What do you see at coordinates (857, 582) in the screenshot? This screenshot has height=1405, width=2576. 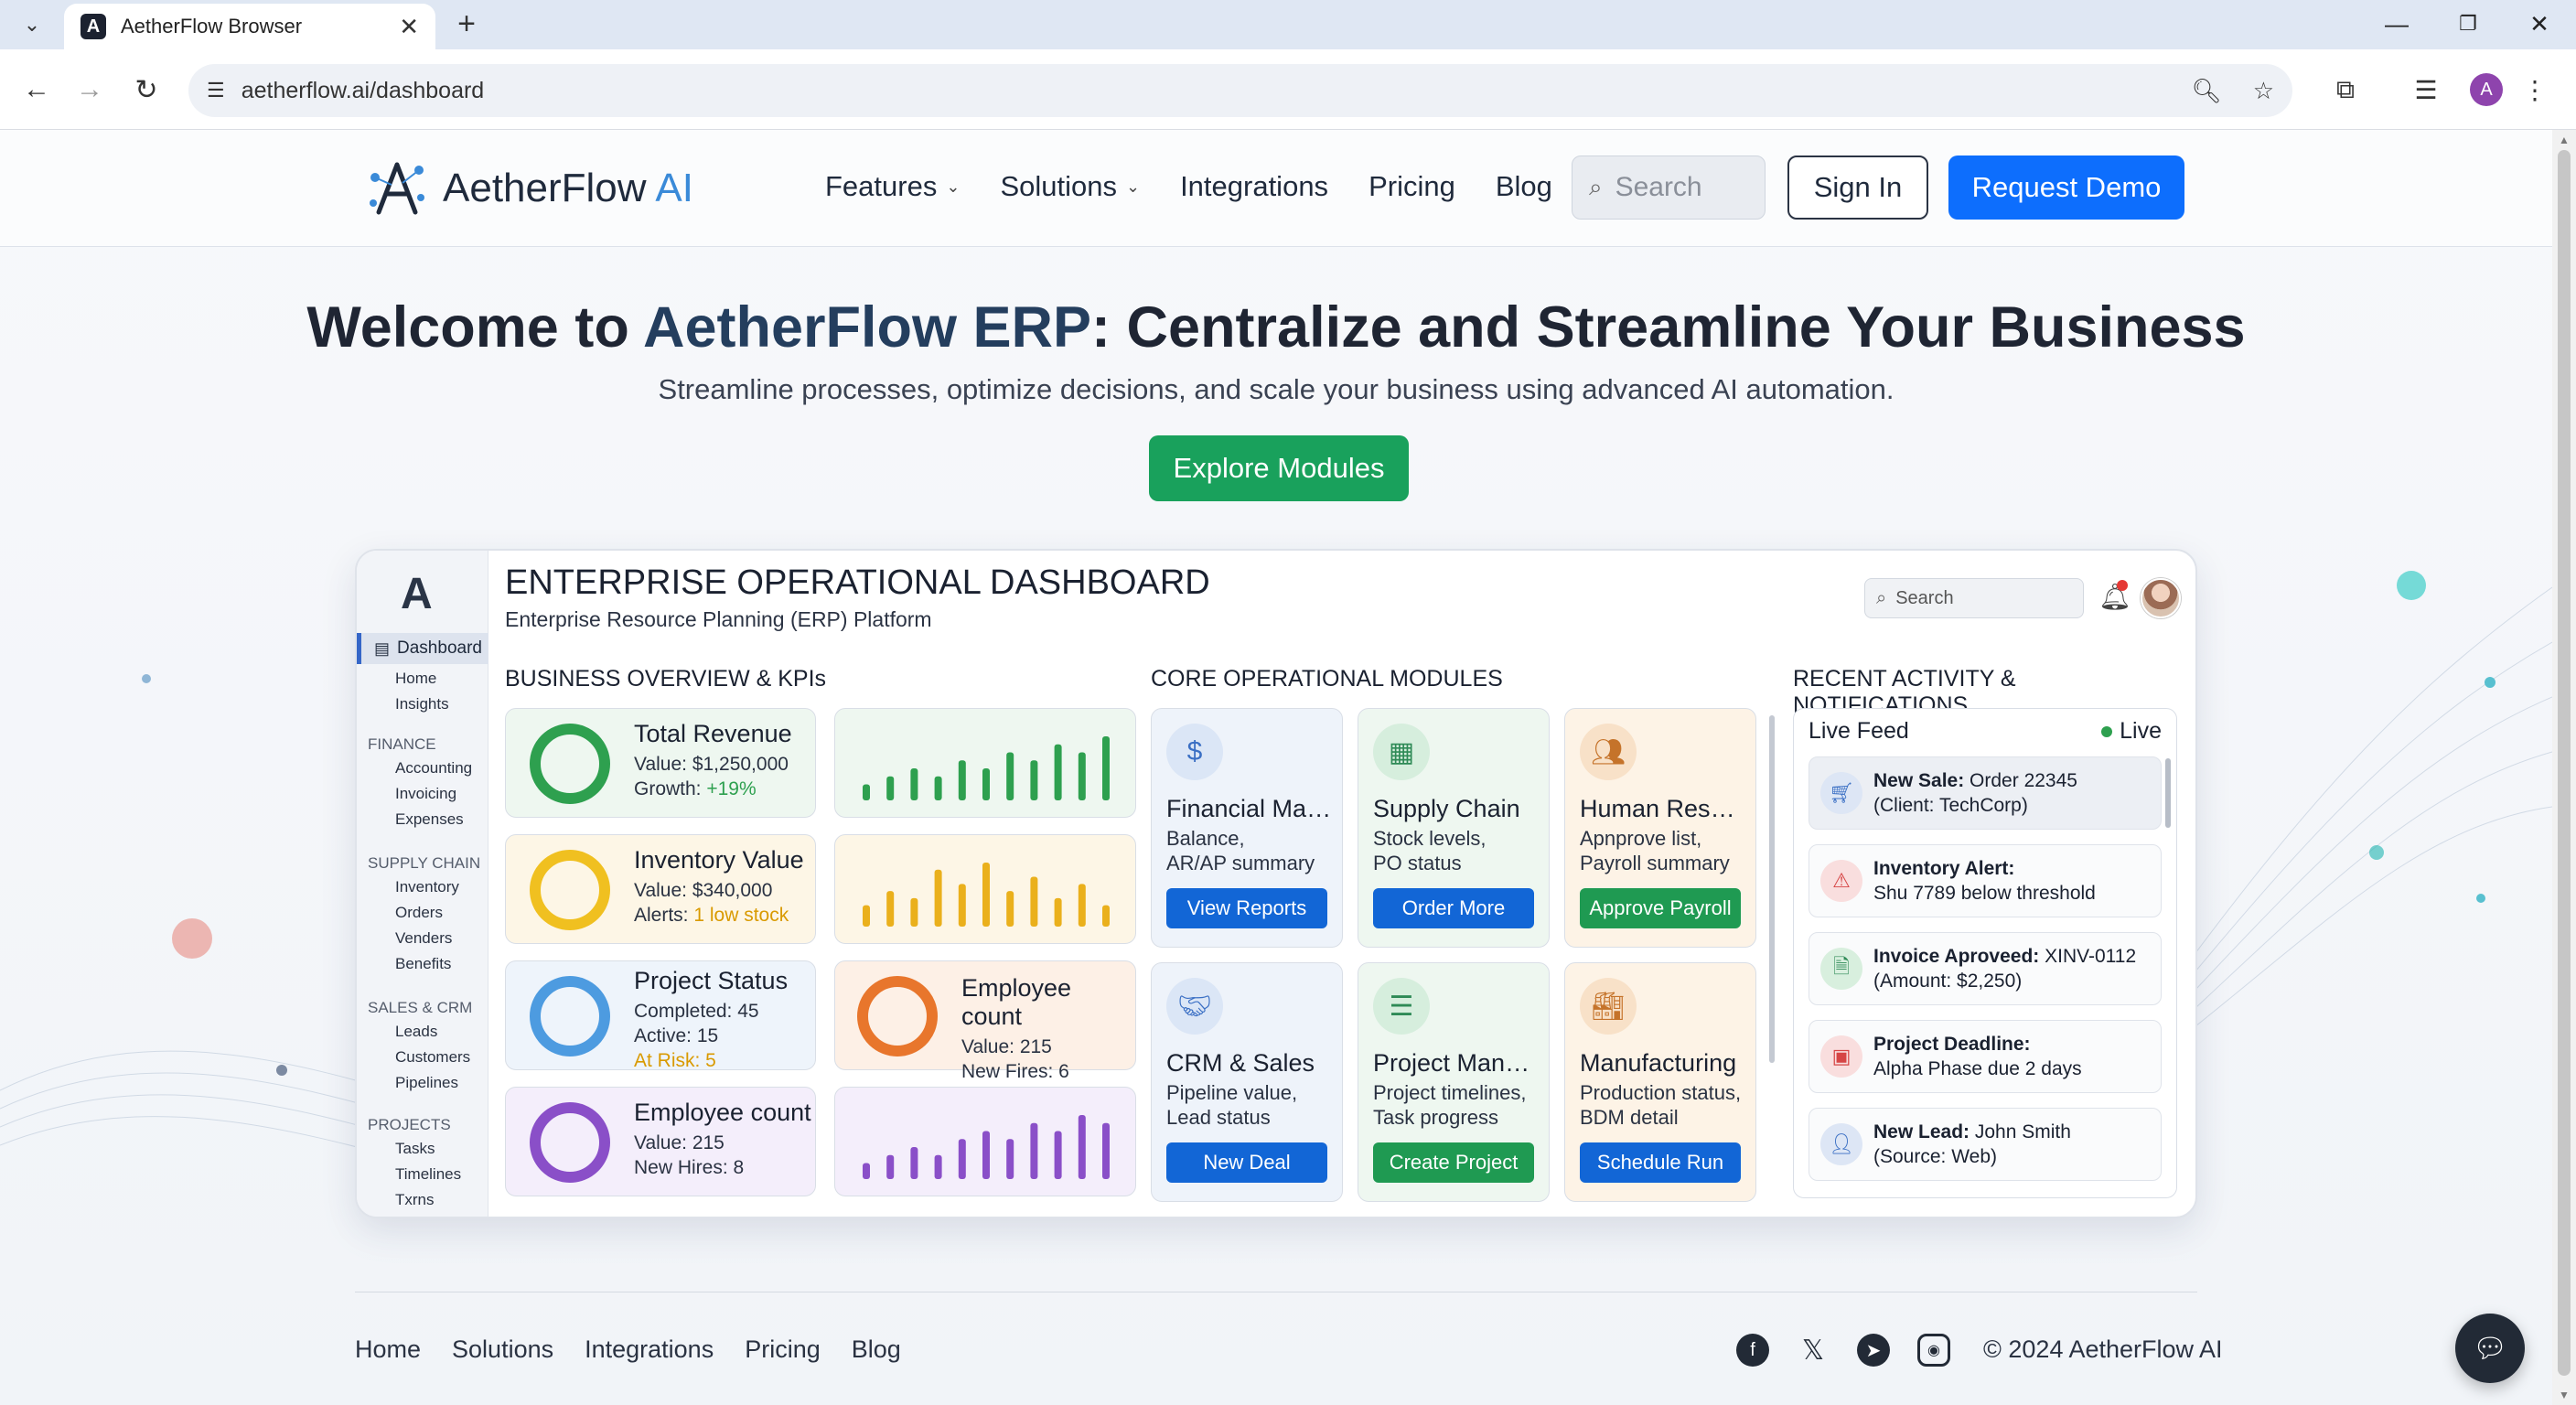 I see `dashboard-title: ENTERPRISE OPERATIONAL DASHBOARD` at bounding box center [857, 582].